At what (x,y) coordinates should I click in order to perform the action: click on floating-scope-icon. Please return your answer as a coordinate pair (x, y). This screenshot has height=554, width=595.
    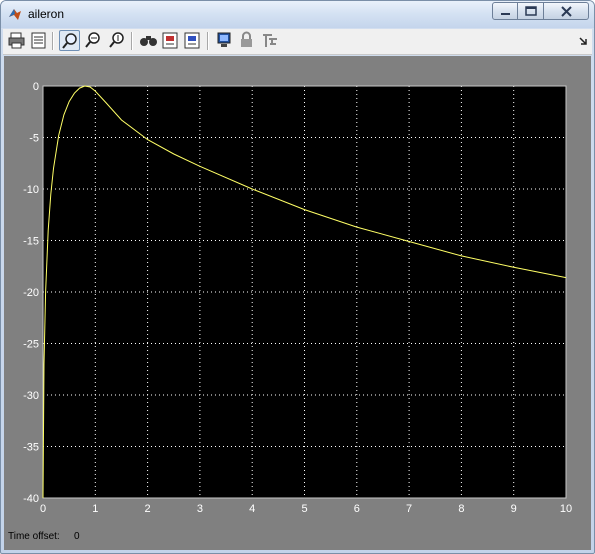
    Looking at the image, I should click on (224, 39).